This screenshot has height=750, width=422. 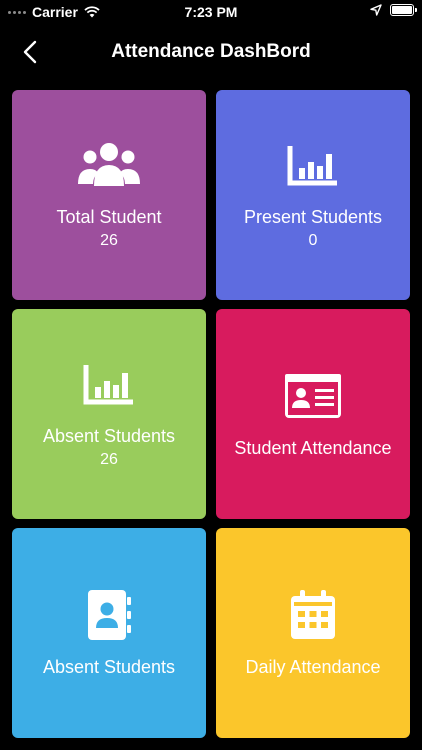 I want to click on present-students-tile: Present Students 0, so click(x=313, y=195).